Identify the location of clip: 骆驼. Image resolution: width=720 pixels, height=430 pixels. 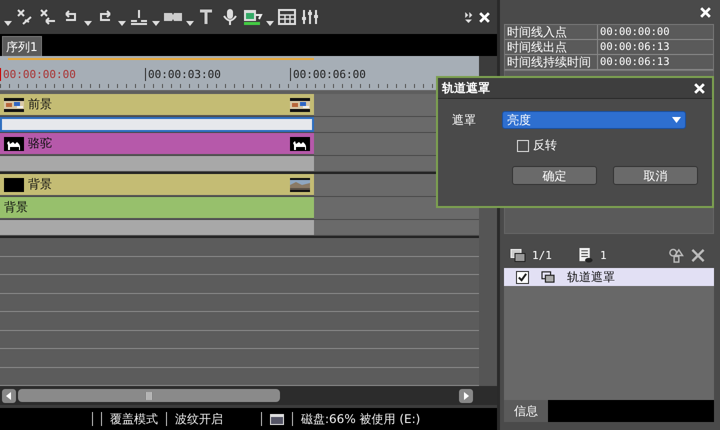
(157, 144).